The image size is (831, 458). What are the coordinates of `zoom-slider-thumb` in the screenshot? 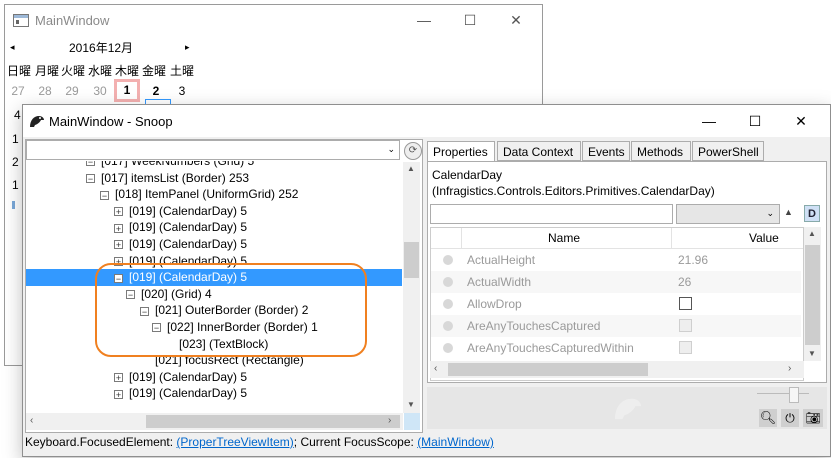 It's located at (794, 395).